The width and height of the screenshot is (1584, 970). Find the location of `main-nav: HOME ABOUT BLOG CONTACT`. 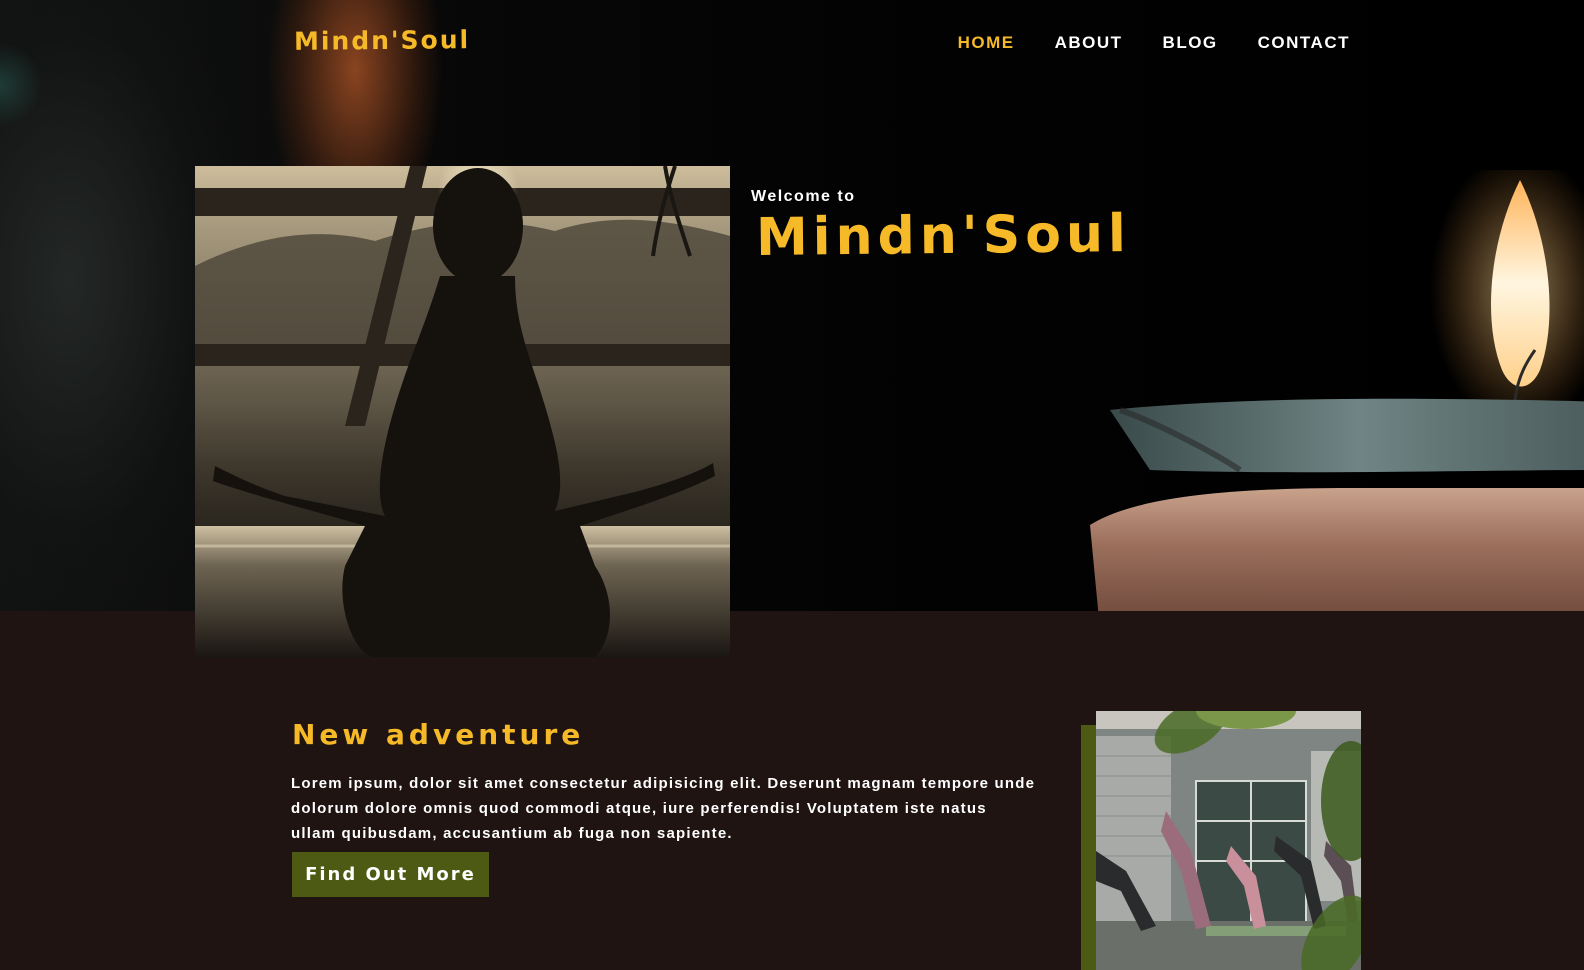

main-nav: HOME ABOUT BLOG CONTACT is located at coordinates (1154, 43).